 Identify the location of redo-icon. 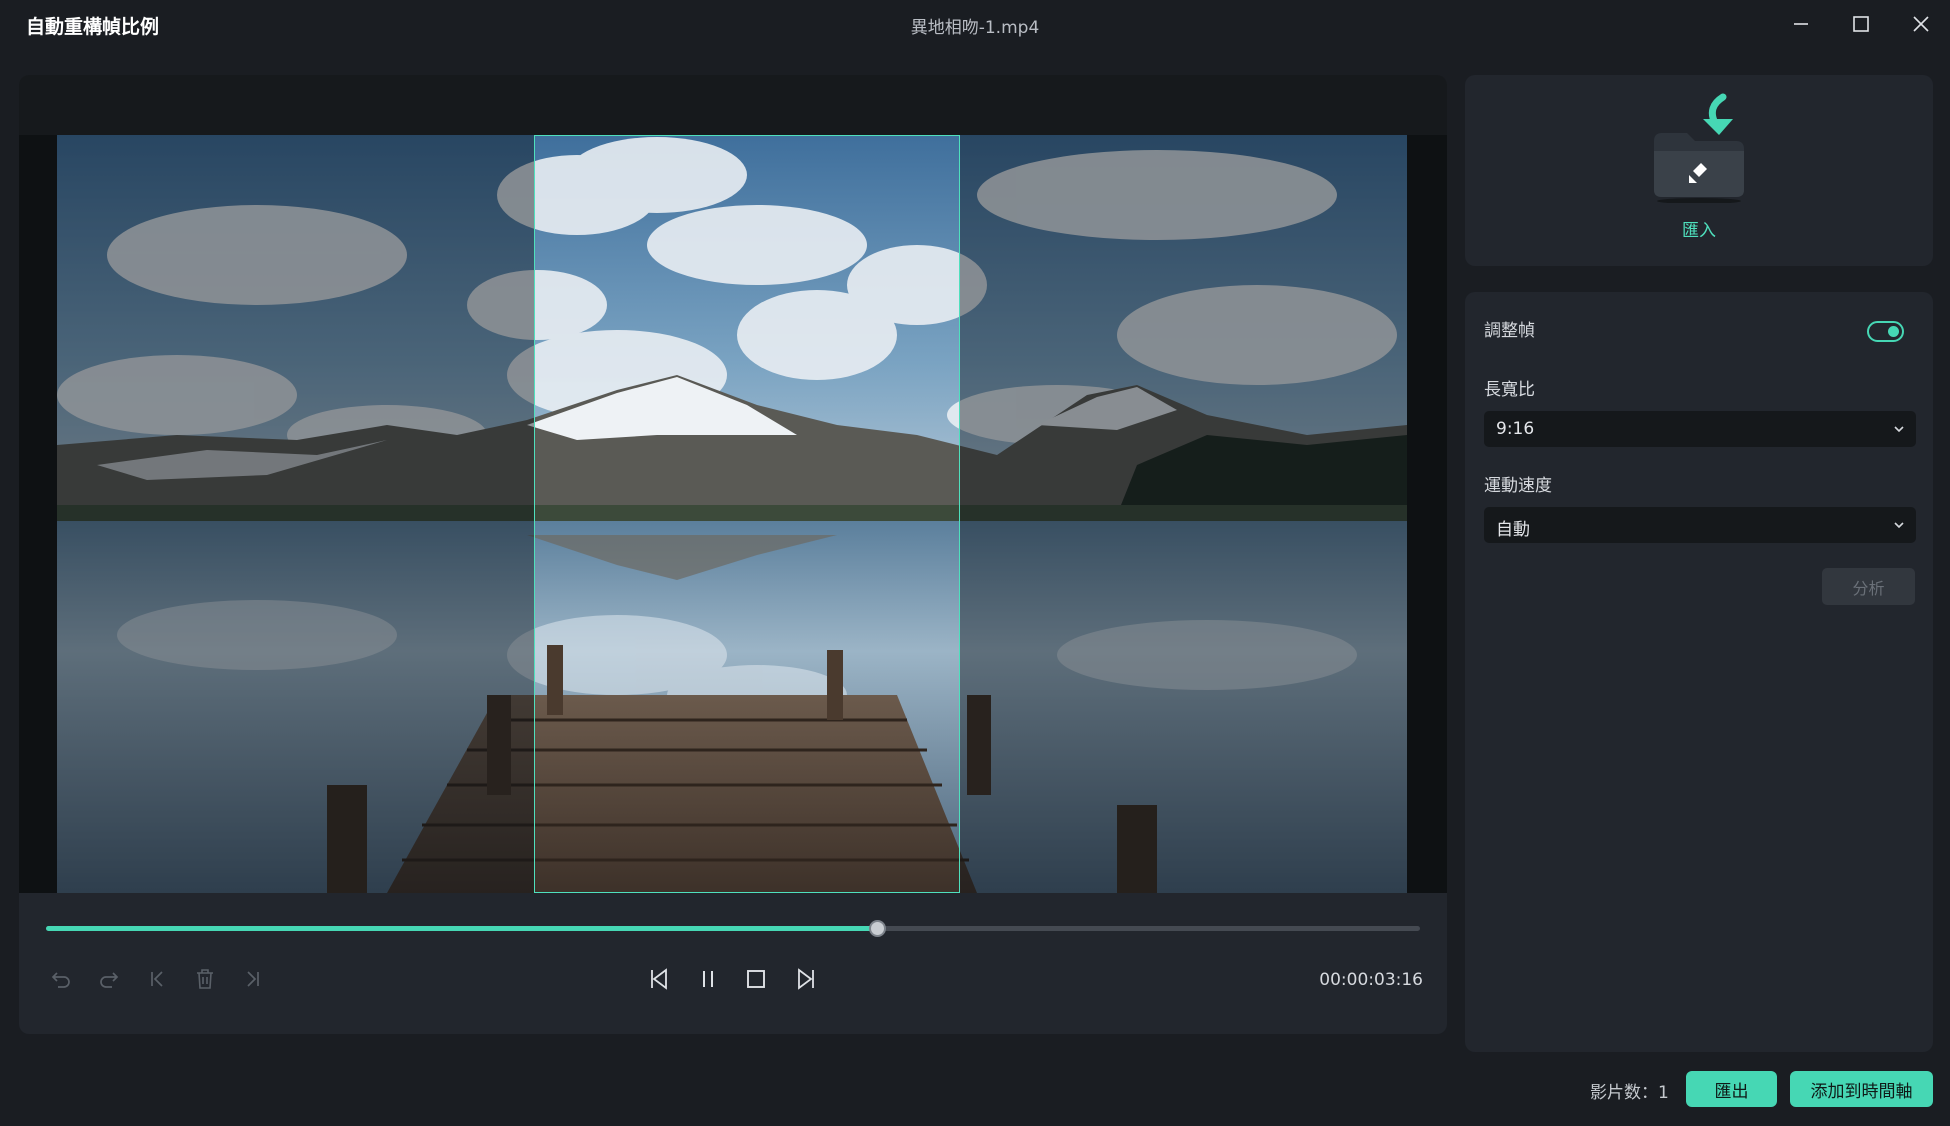
(109, 980).